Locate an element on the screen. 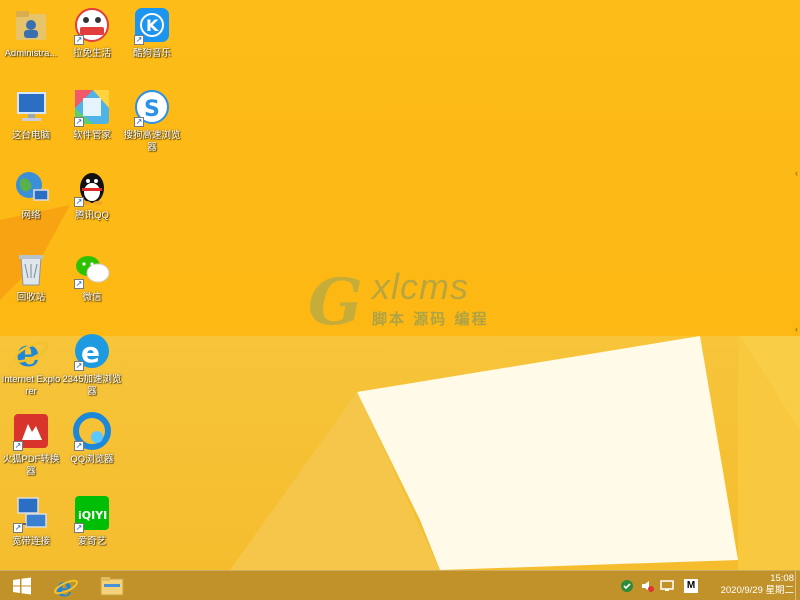 Image resolution: width=800 pixels, height=600 pixels. taskbar-ie: e is located at coordinates (66, 585).